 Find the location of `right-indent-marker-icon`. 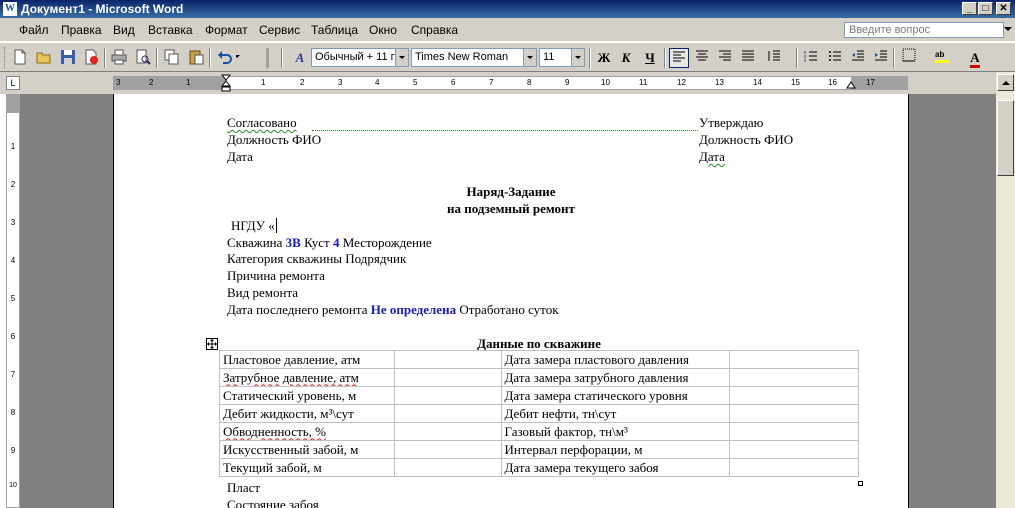

right-indent-marker-icon is located at coordinates (851, 85).